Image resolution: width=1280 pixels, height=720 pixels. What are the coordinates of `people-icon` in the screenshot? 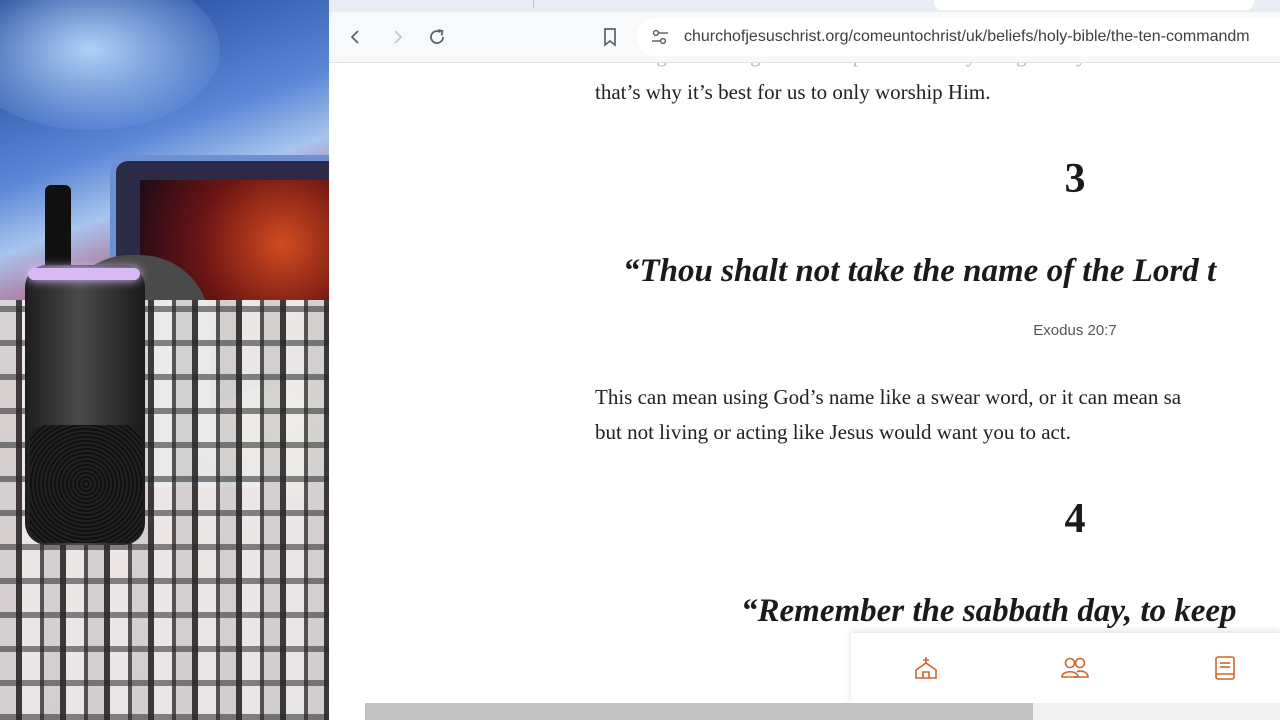 It's located at (1075, 667).